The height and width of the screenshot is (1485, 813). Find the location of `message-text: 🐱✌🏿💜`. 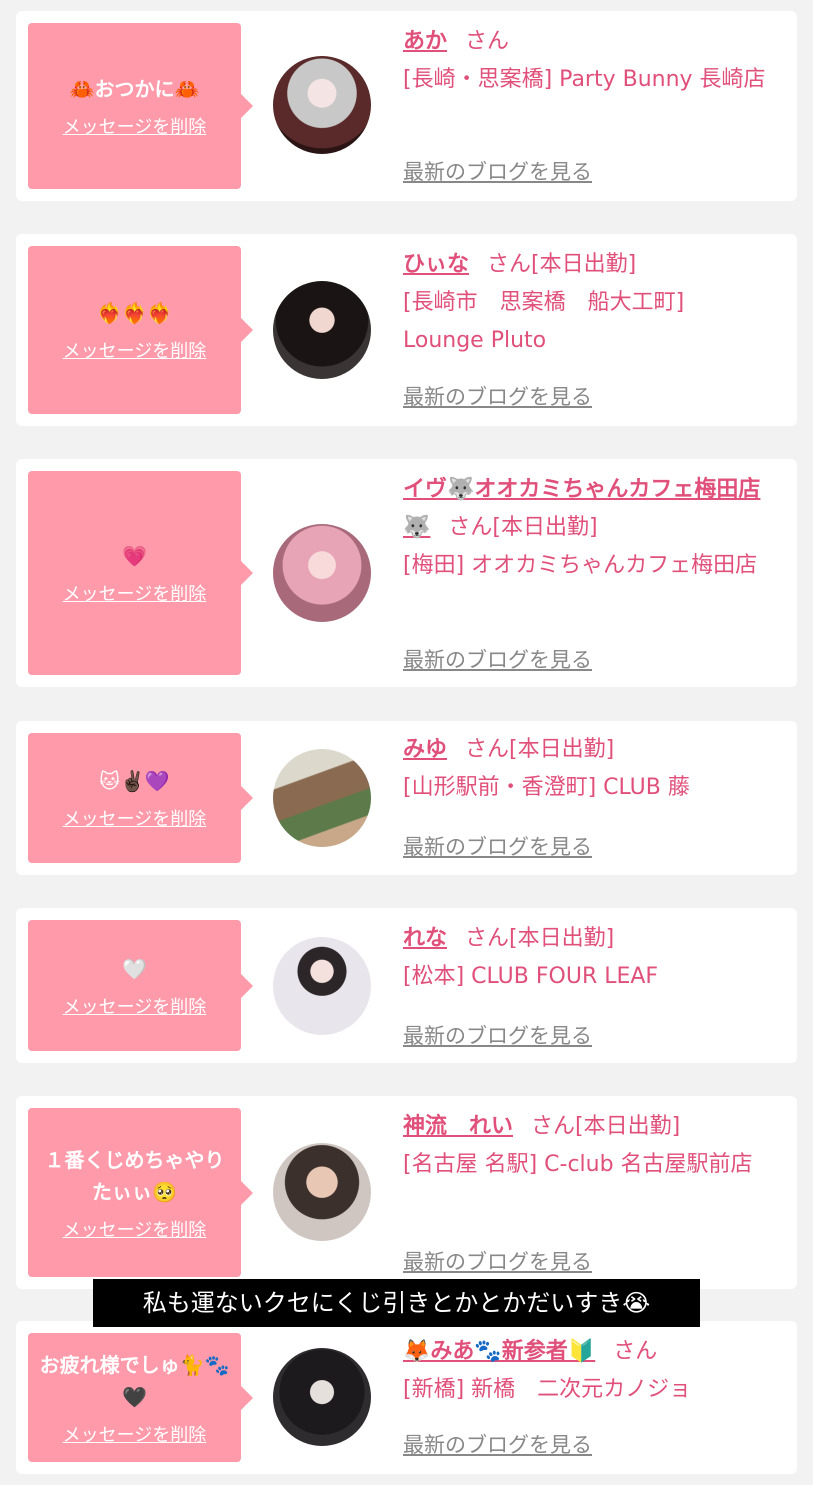

message-text: 🐱✌🏿💜 is located at coordinates (134, 781).